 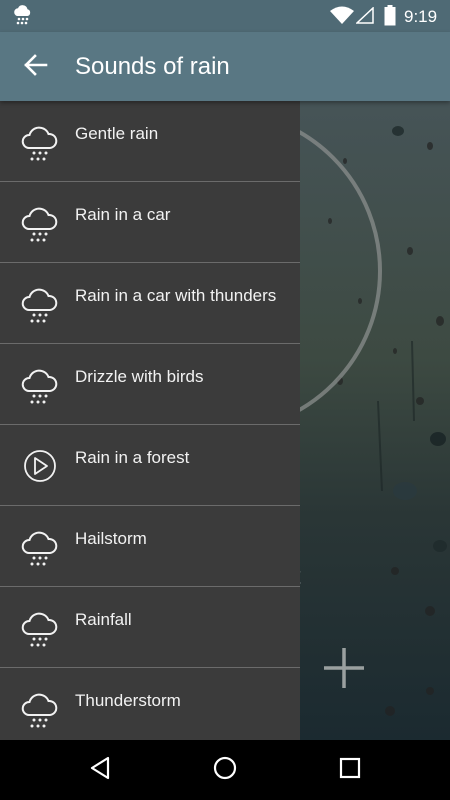 What do you see at coordinates (421, 16) in the screenshot?
I see `status-time: 9:19` at bounding box center [421, 16].